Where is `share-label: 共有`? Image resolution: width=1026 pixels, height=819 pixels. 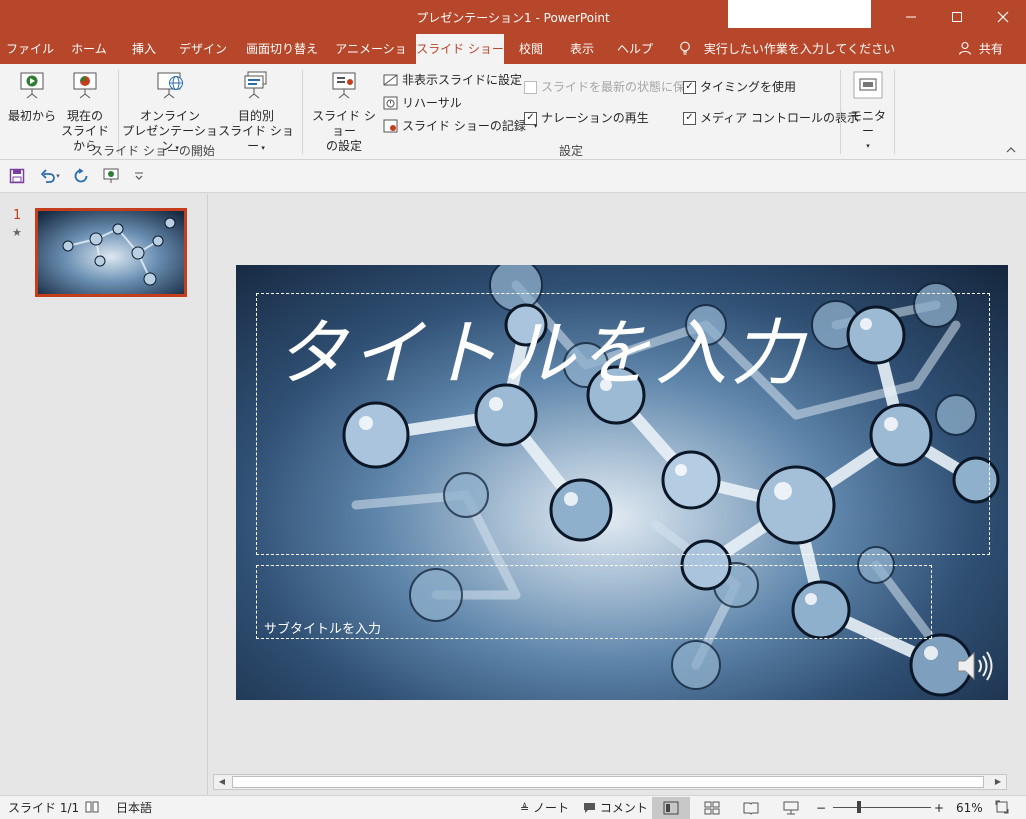
share-label: 共有 is located at coordinates (990, 49).